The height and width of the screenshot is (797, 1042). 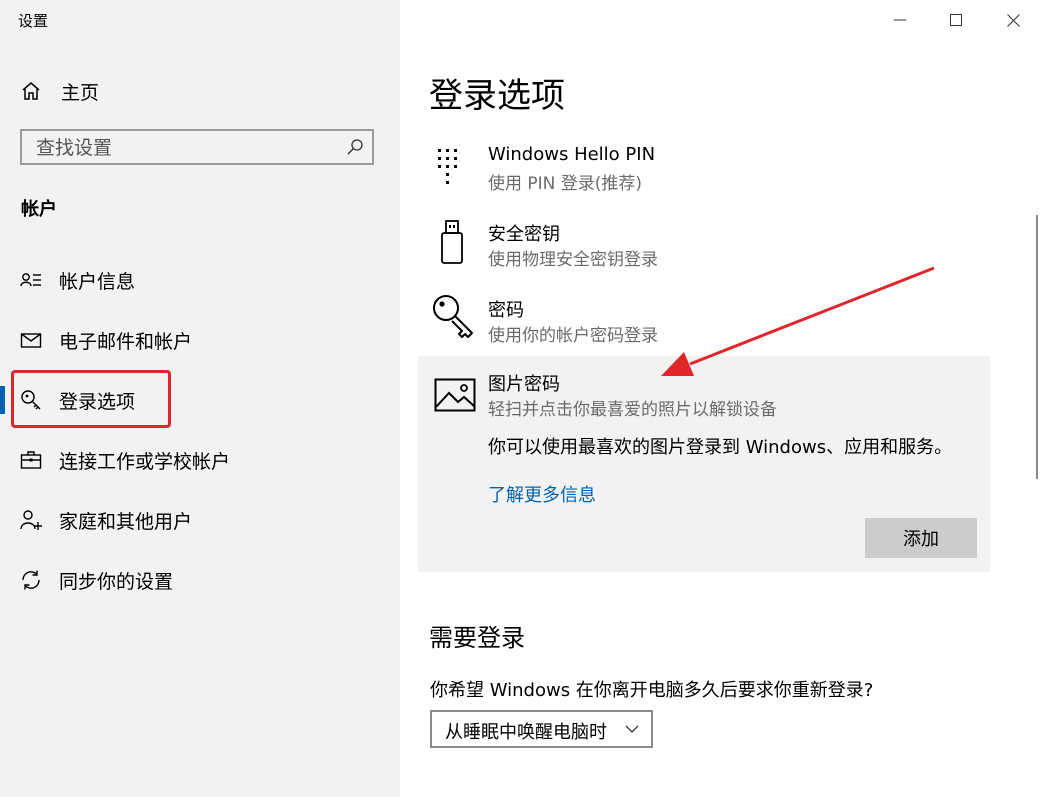 I want to click on option-title: 图片密码, so click(x=524, y=384).